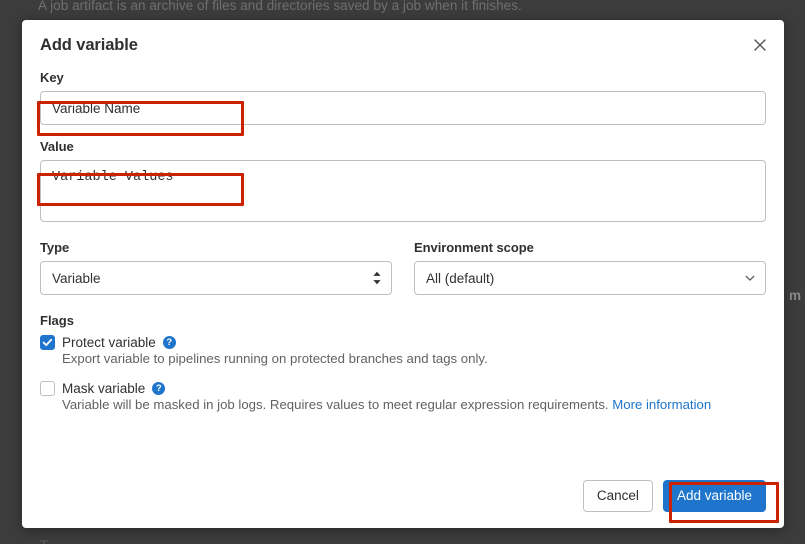  Describe the element at coordinates (57, 320) in the screenshot. I see `flags-title: Flags` at that location.